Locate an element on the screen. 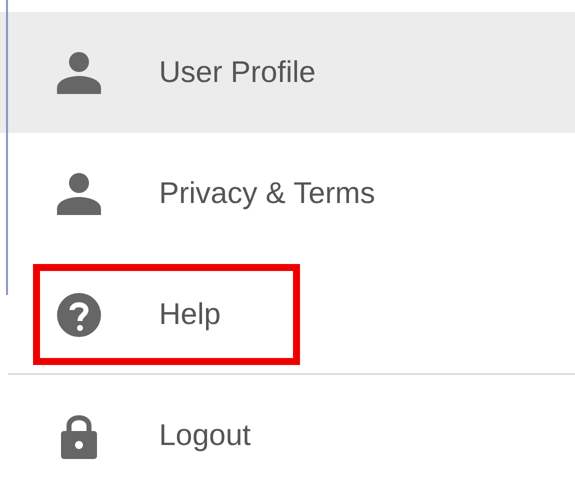 This screenshot has height=495, width=575. menu-label: User Profile is located at coordinates (237, 73).